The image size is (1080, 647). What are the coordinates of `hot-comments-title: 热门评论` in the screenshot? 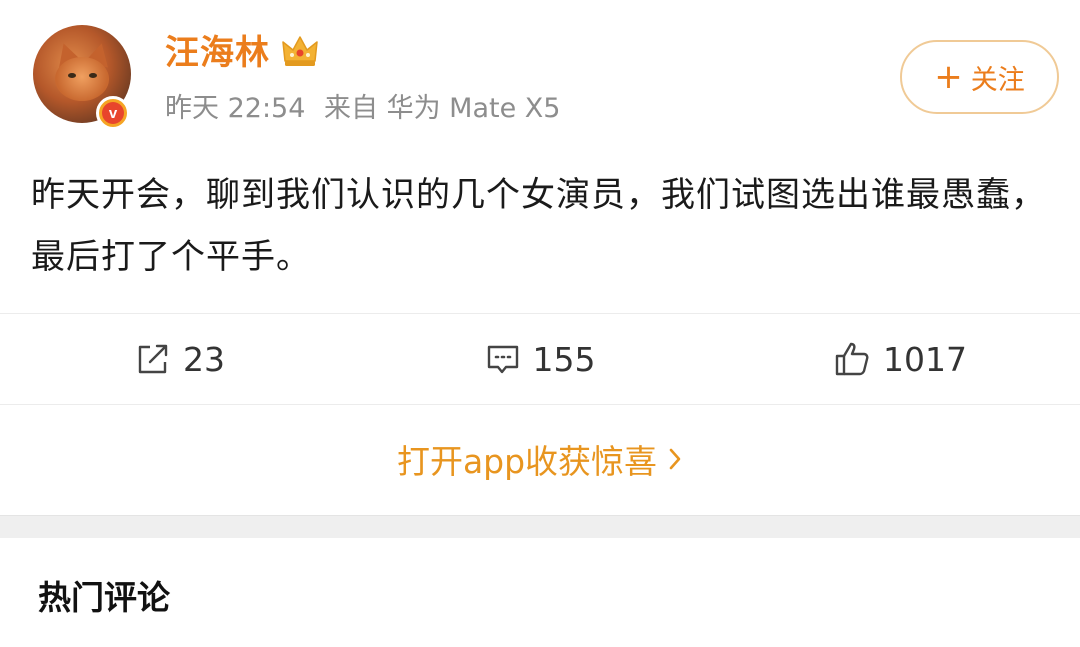 It's located at (104, 597).